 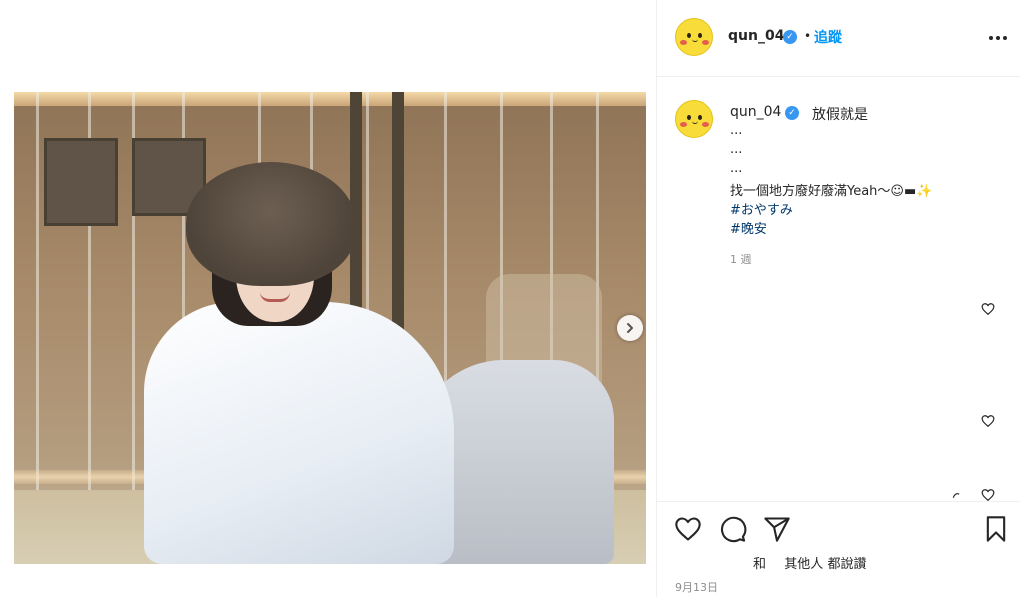 I want to click on likes-suffix: 都說讚, so click(x=847, y=564).